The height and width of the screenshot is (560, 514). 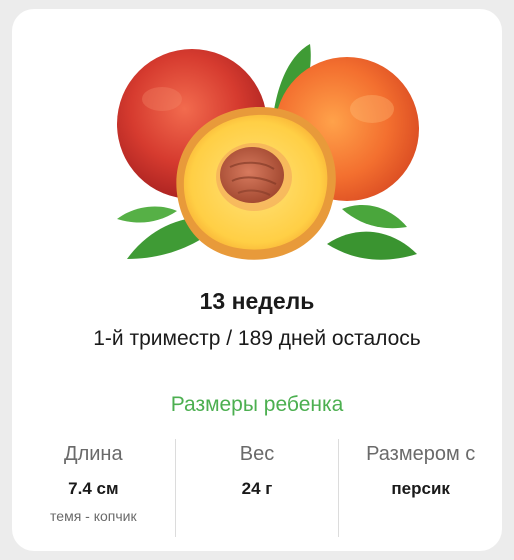 I want to click on size-comparison-stat: Размером с персик, so click(x=420, y=488).